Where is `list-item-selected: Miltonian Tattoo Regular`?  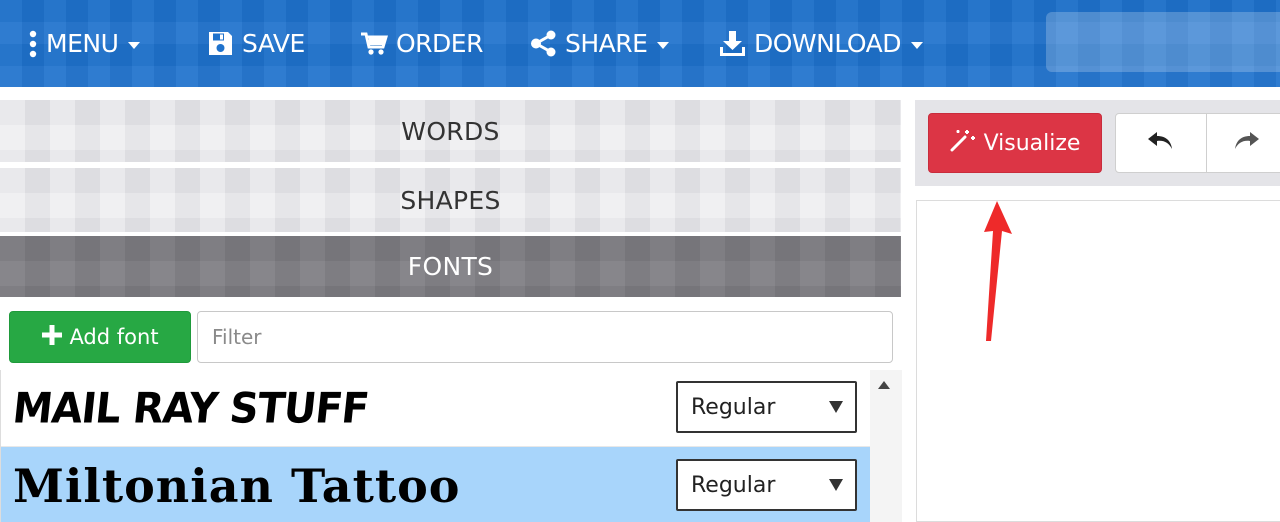
list-item-selected: Miltonian Tattoo Regular is located at coordinates (435, 484).